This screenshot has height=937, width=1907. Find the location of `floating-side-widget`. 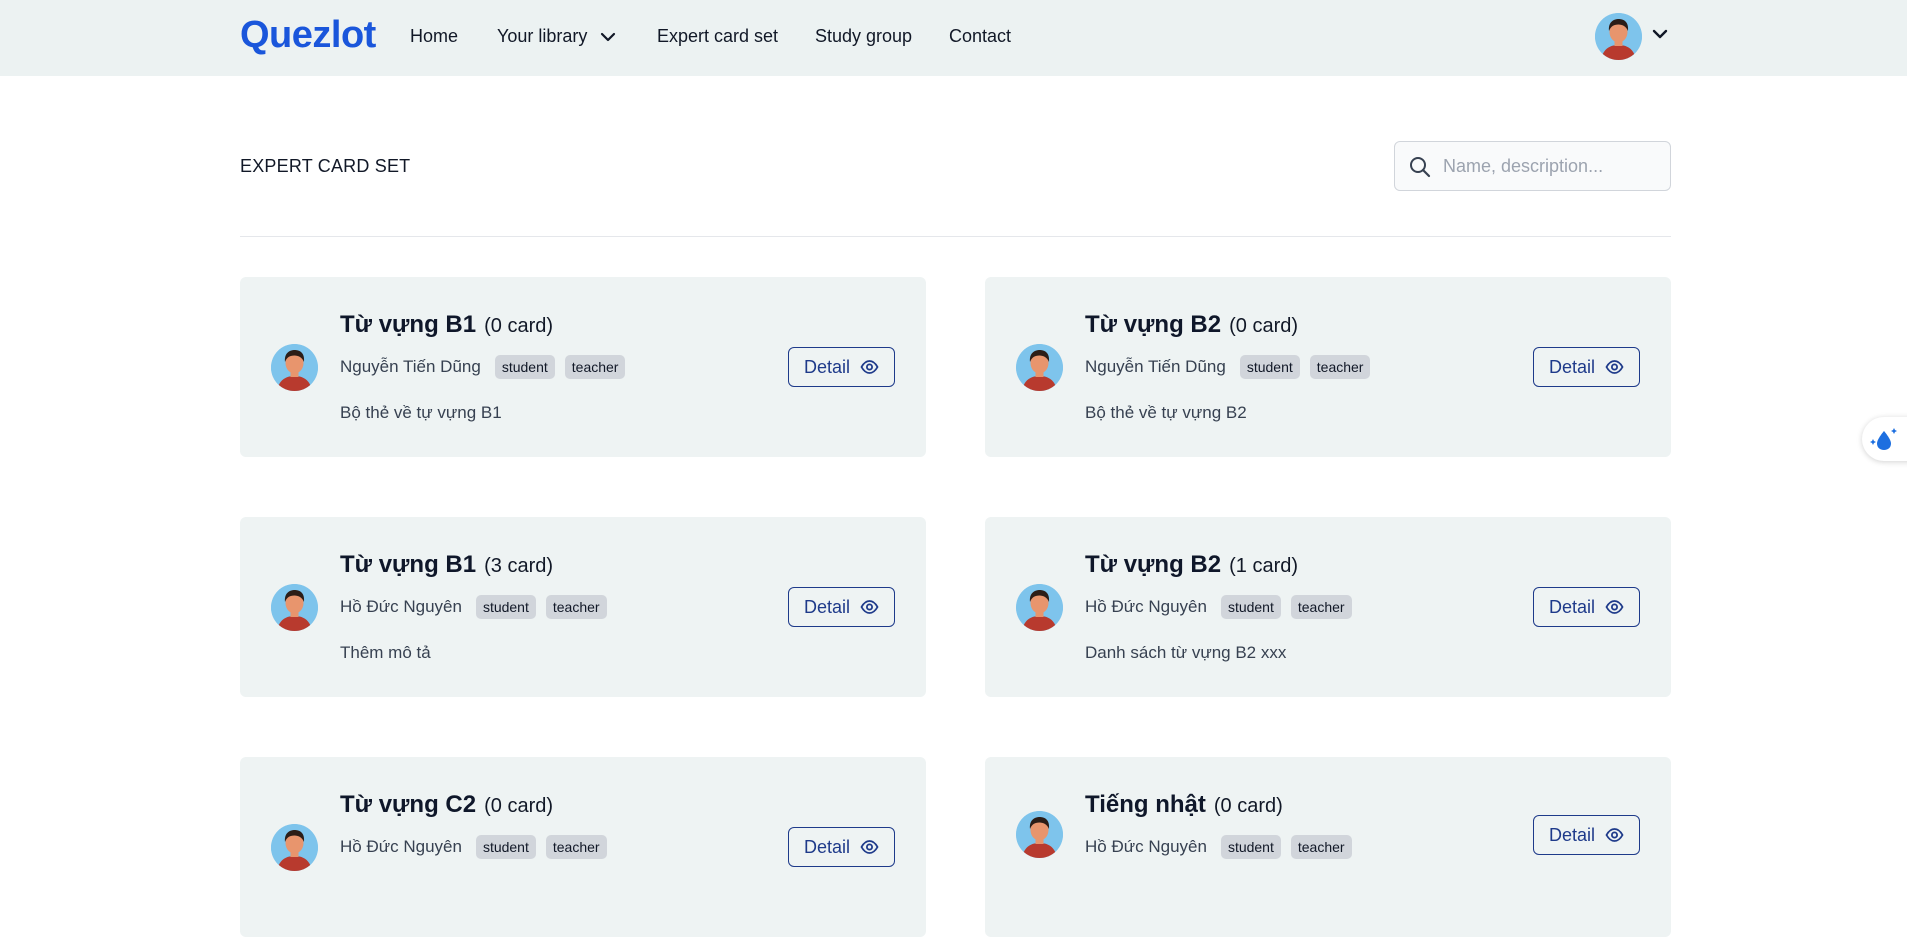

floating-side-widget is located at coordinates (1884, 439).